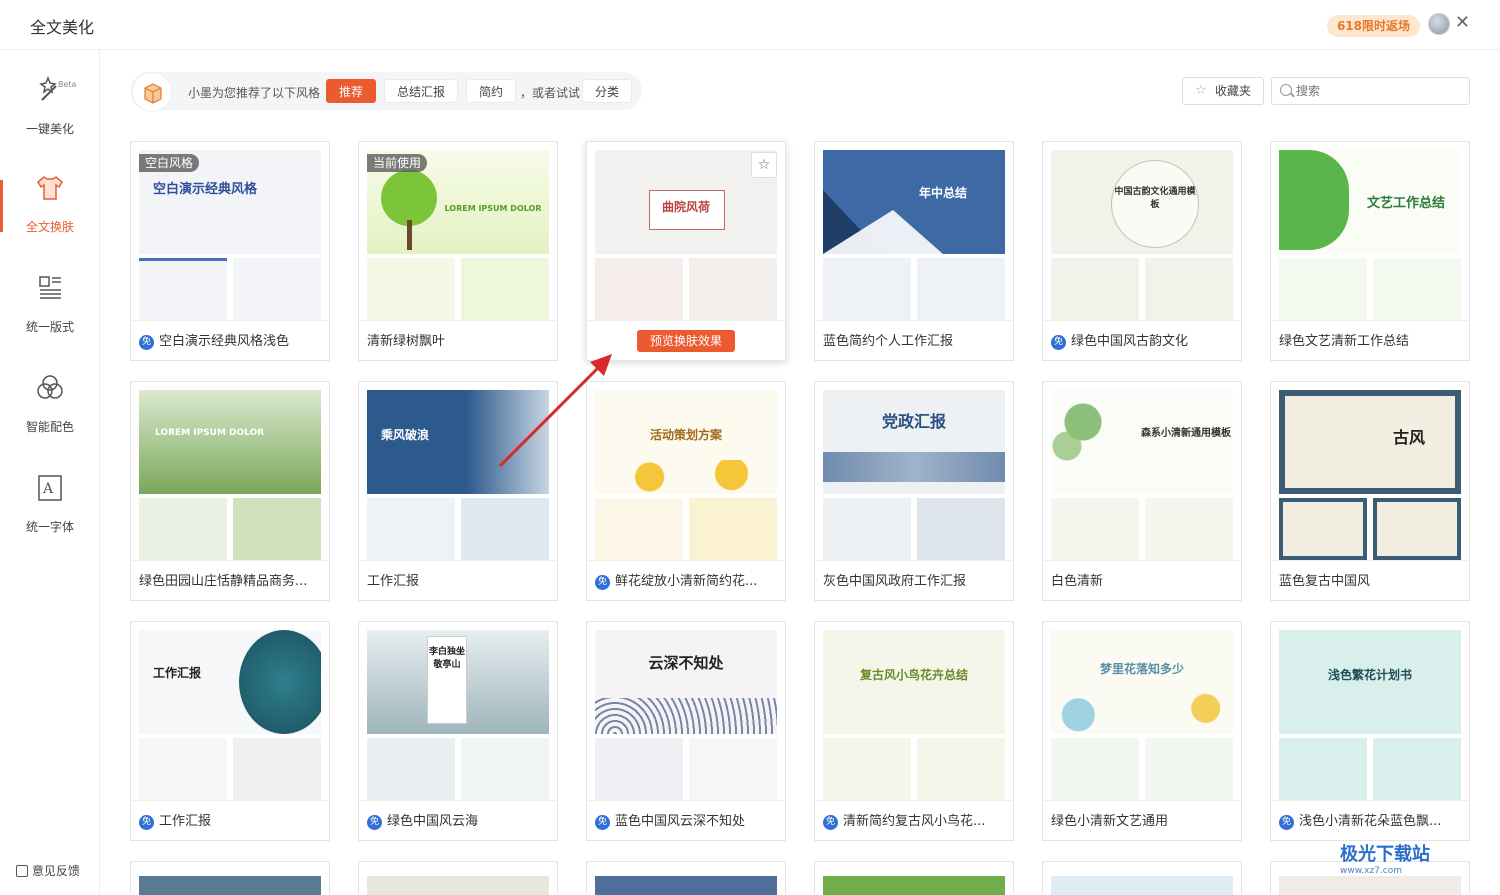 This screenshot has width=1500, height=895. I want to click on template-card: 梦里花落知多少 绿色小清新文艺通用, so click(1142, 731).